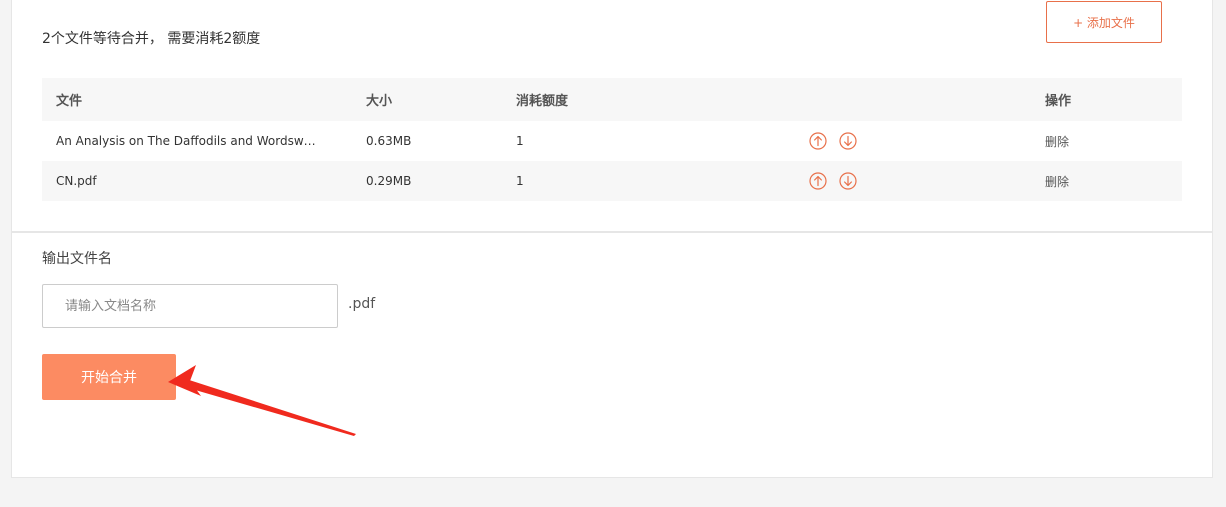  Describe the element at coordinates (1104, 22) in the screenshot. I see `add-file-button: + 添加文件` at that location.